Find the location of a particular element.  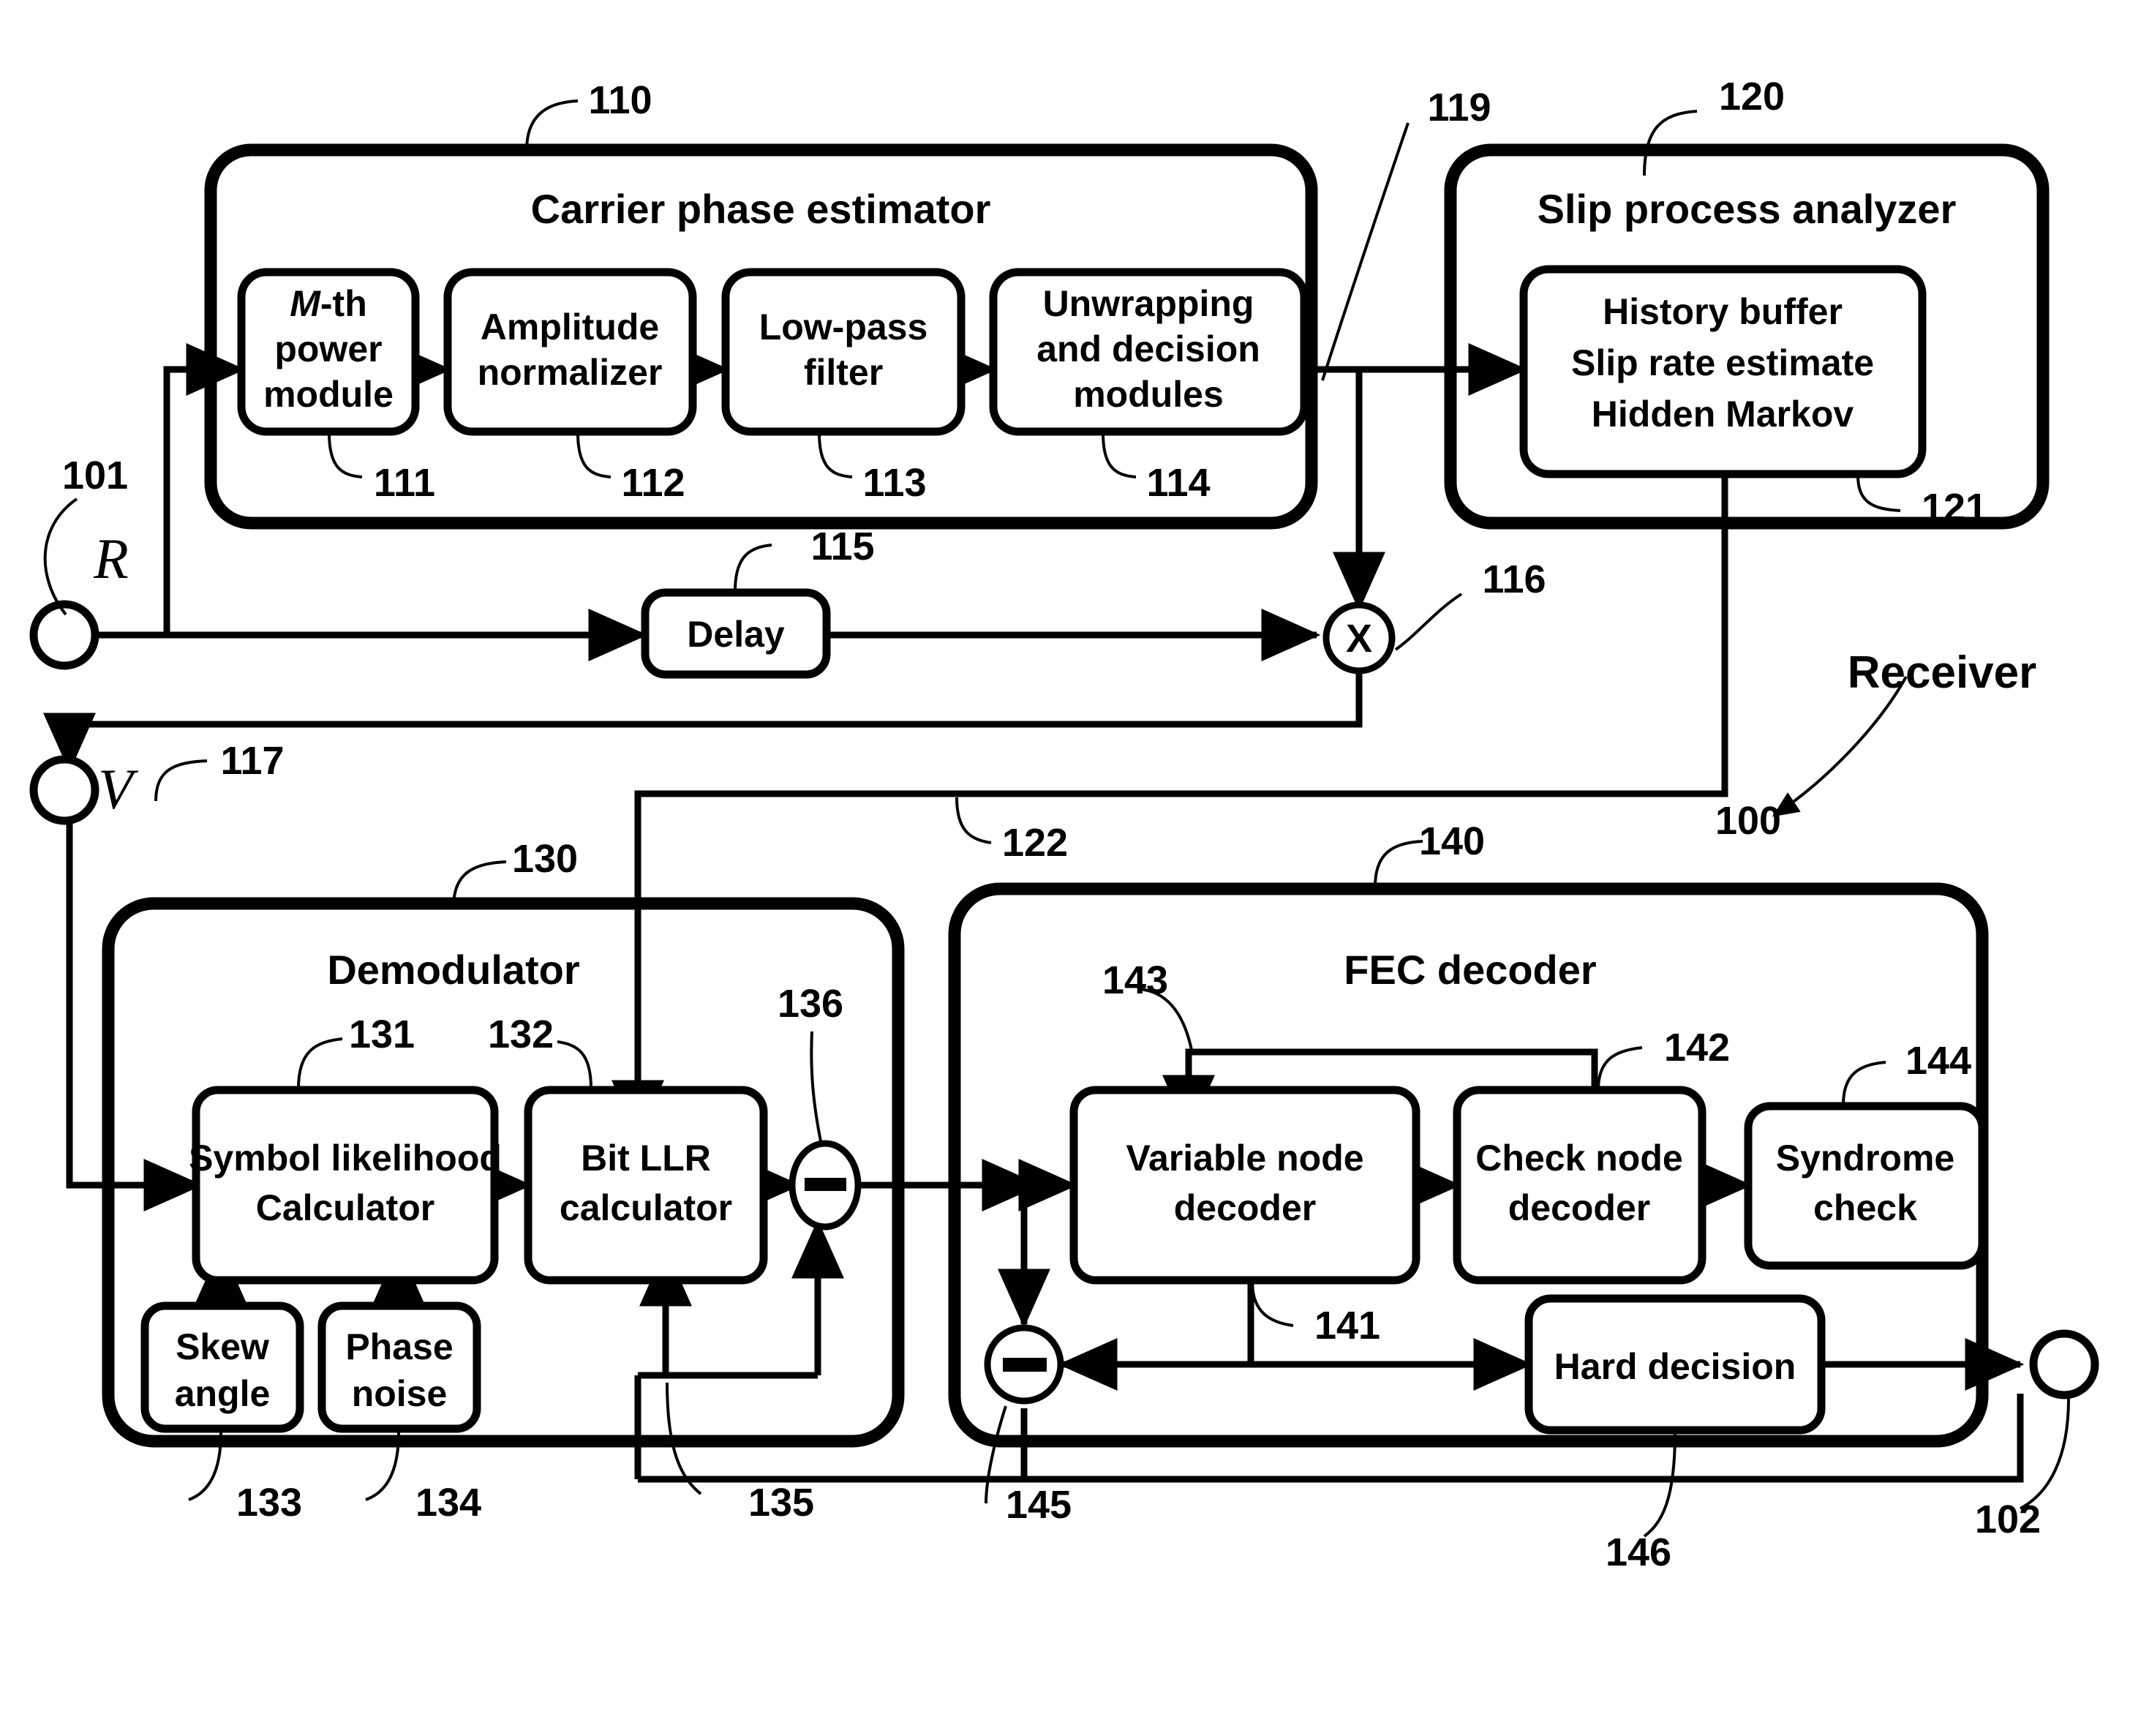

block-label-amplitude-line2: normalizer is located at coordinates (570, 372).